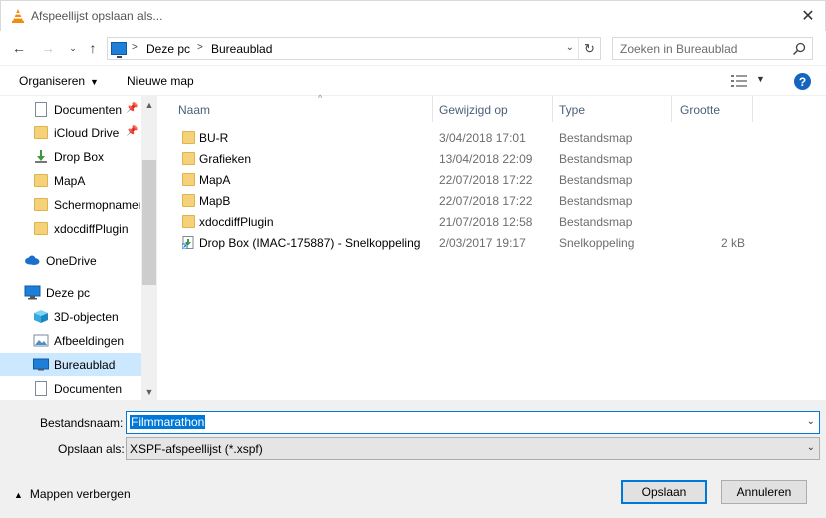 This screenshot has height=518, width=826. Describe the element at coordinates (70, 364) in the screenshot. I see `nav-item-desktop: Bureaublad` at that location.